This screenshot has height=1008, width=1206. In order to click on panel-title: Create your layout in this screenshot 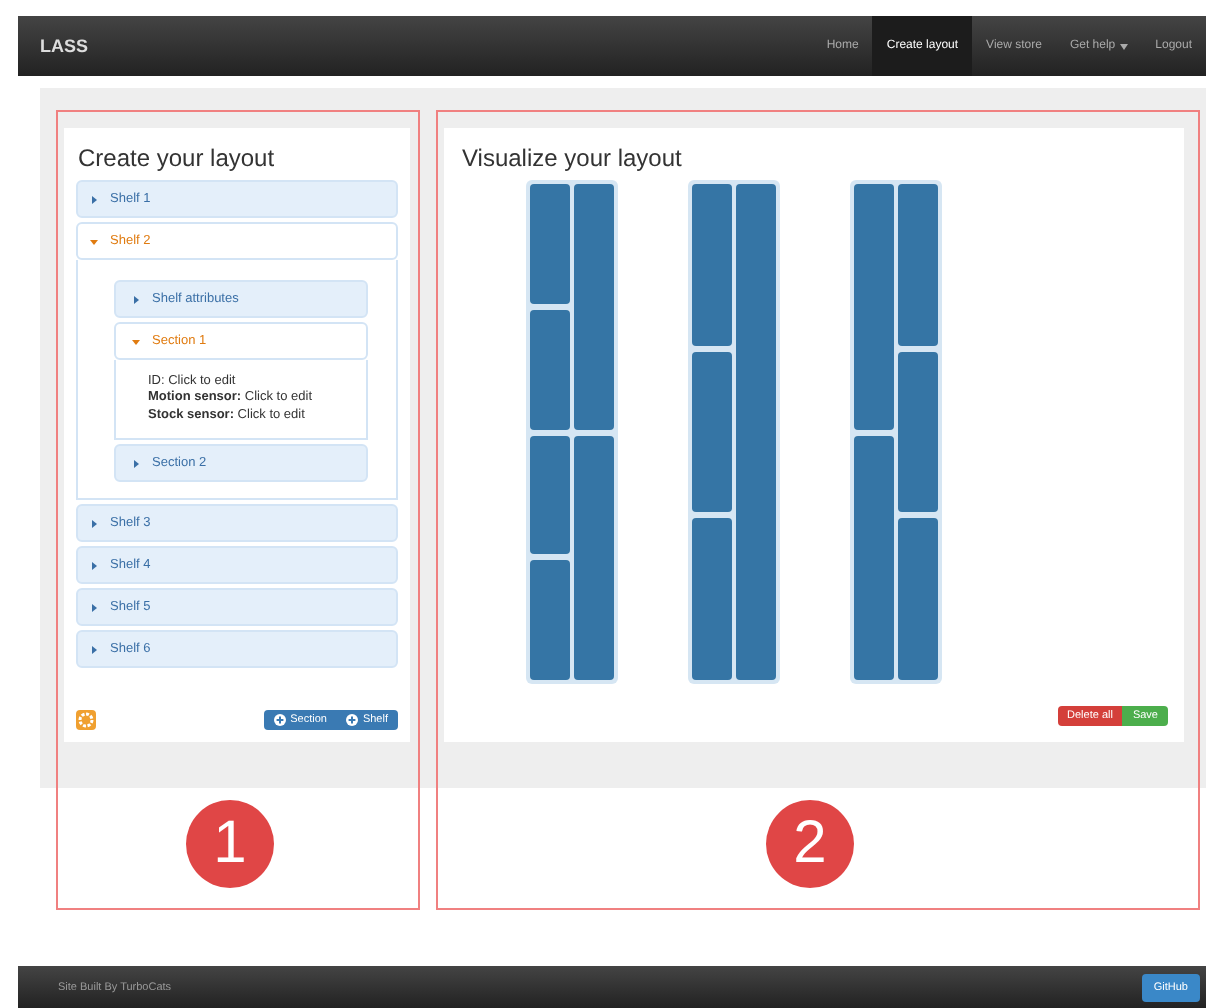, I will do `click(177, 158)`.